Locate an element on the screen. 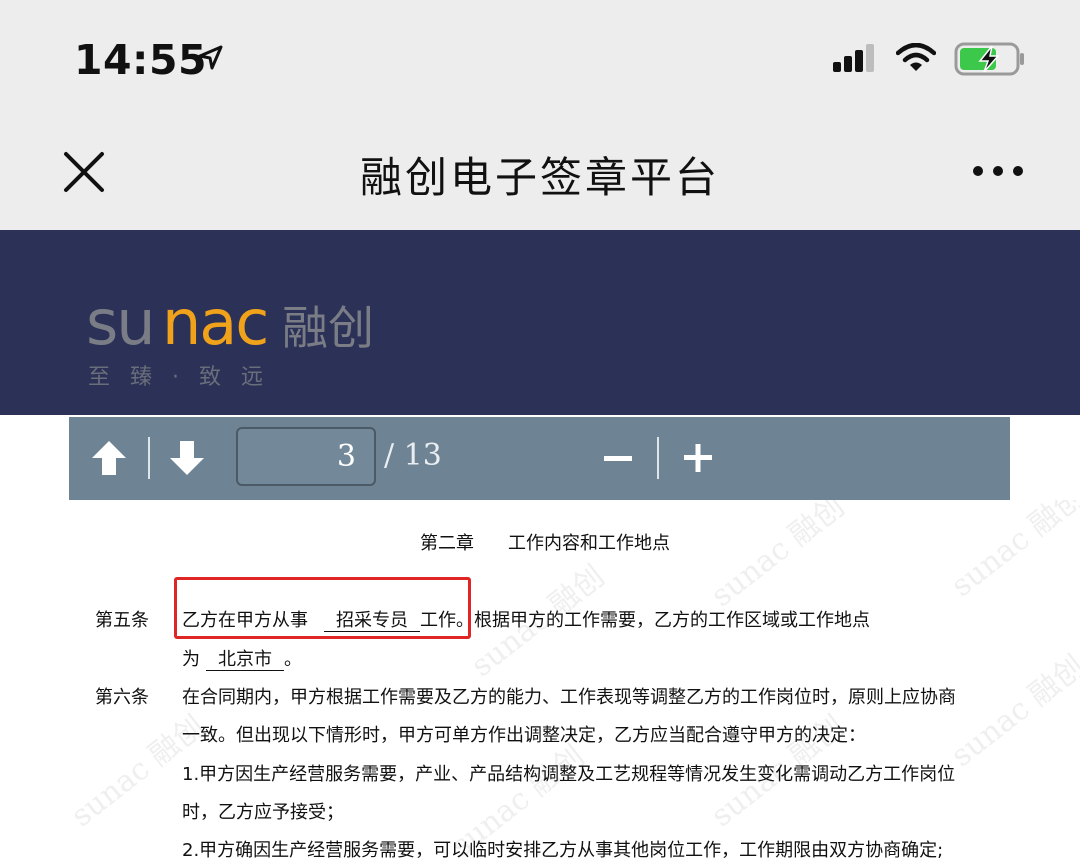  arrow-down-icon is located at coordinates (187, 458).